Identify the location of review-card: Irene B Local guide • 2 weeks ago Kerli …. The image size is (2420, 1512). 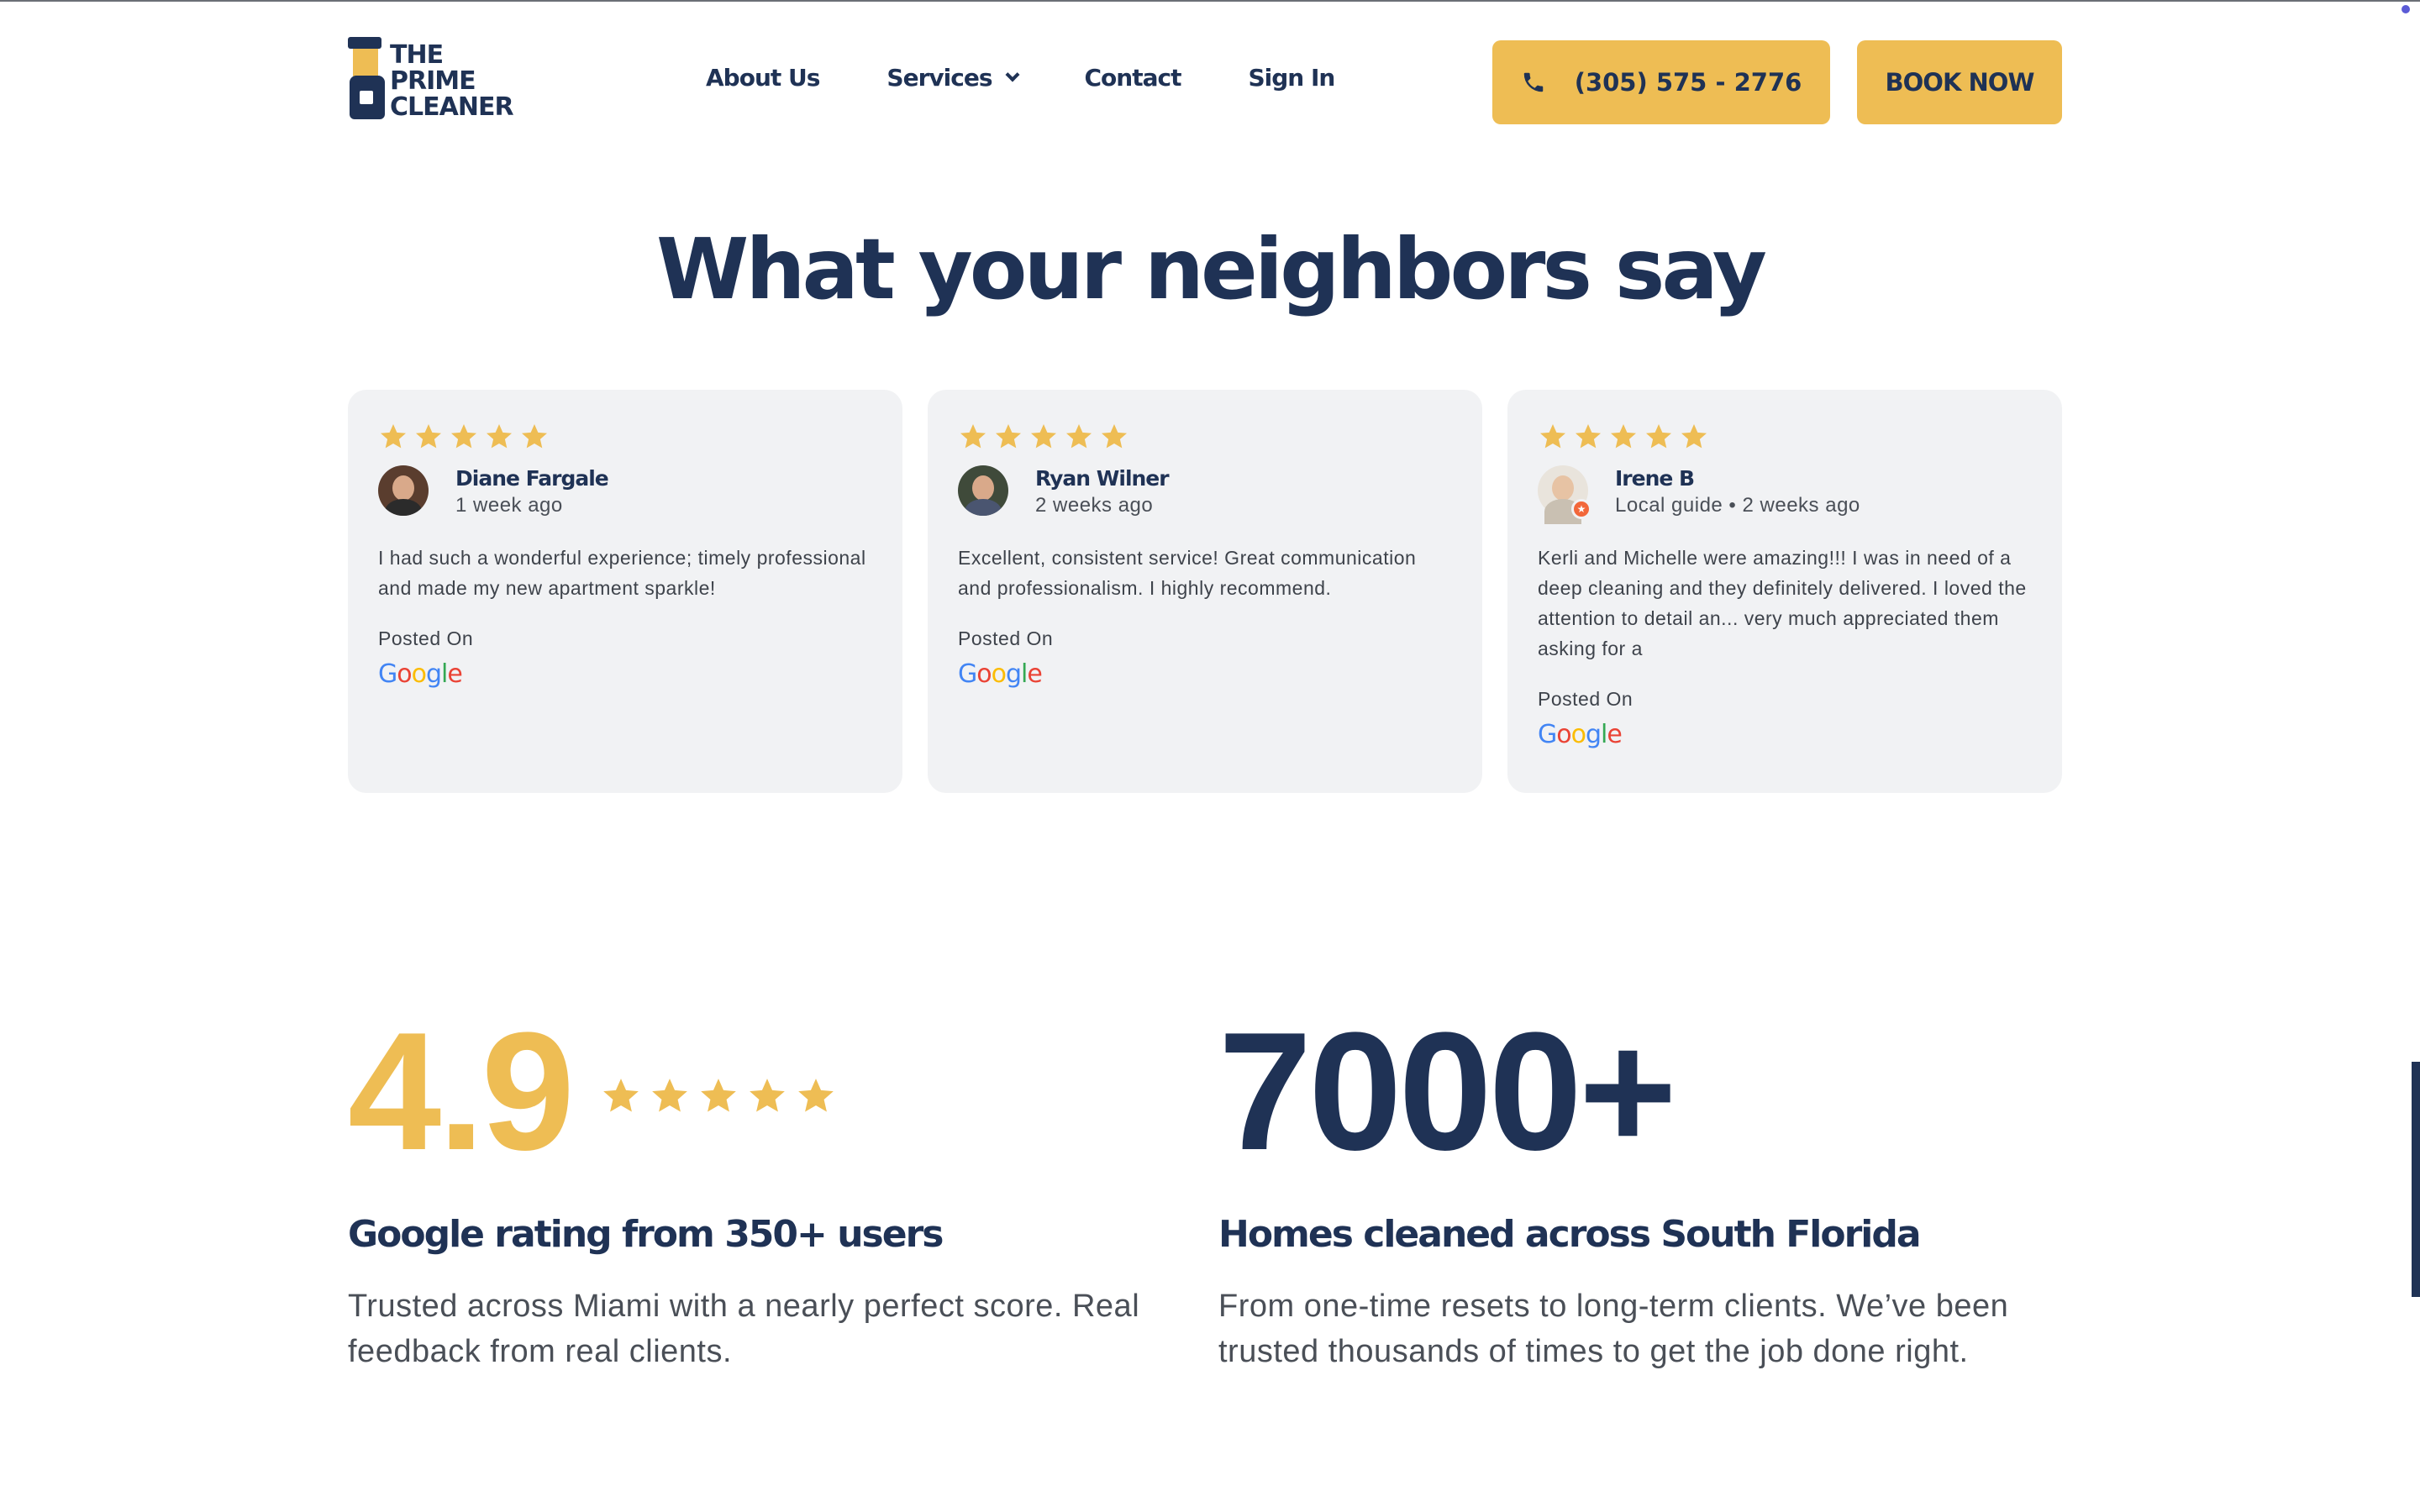
(1785, 591).